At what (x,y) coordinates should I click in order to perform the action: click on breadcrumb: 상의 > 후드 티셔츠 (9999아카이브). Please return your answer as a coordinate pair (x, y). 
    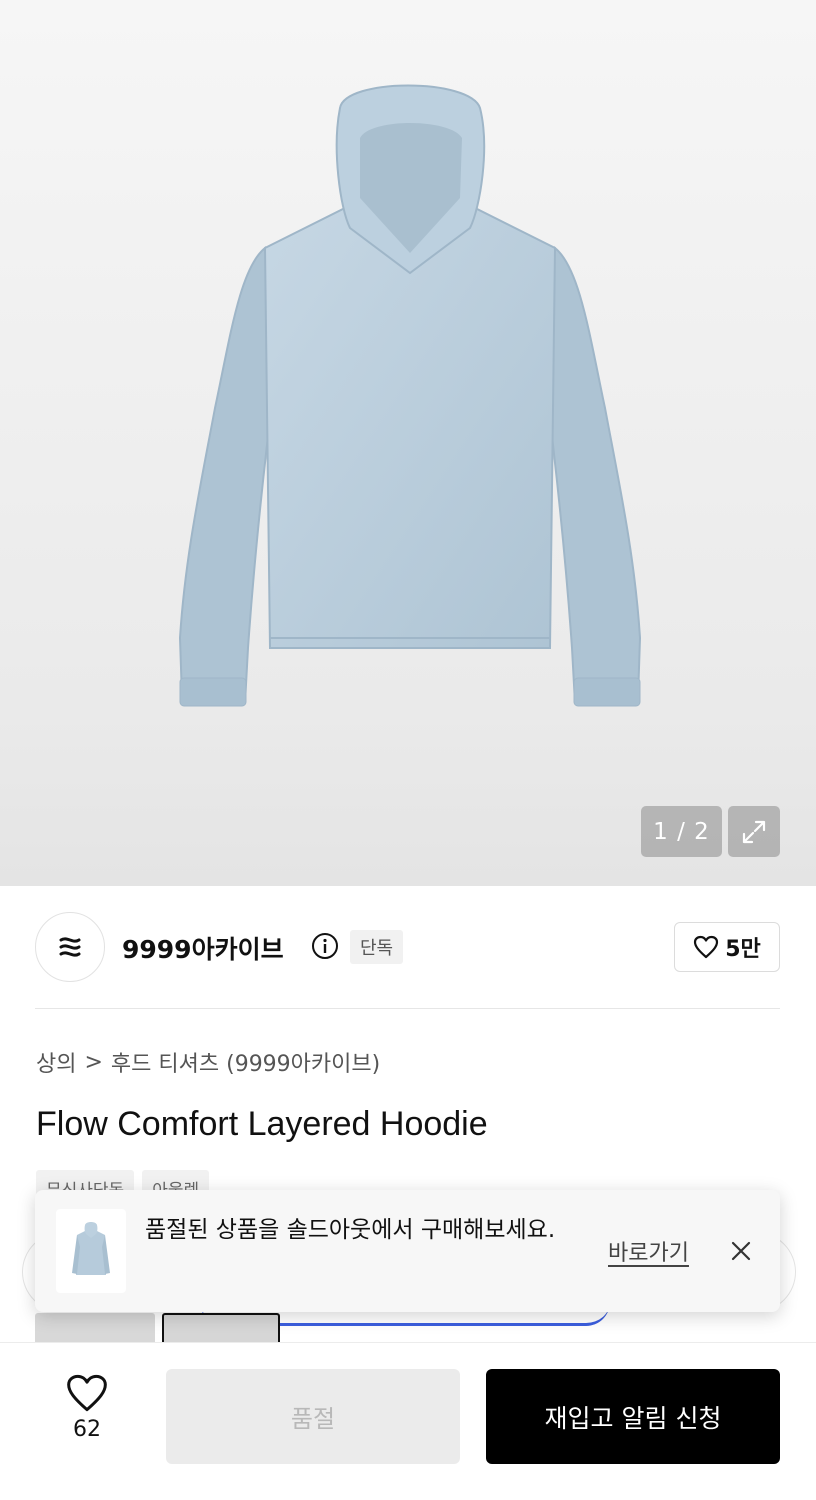
    Looking at the image, I should click on (208, 1062).